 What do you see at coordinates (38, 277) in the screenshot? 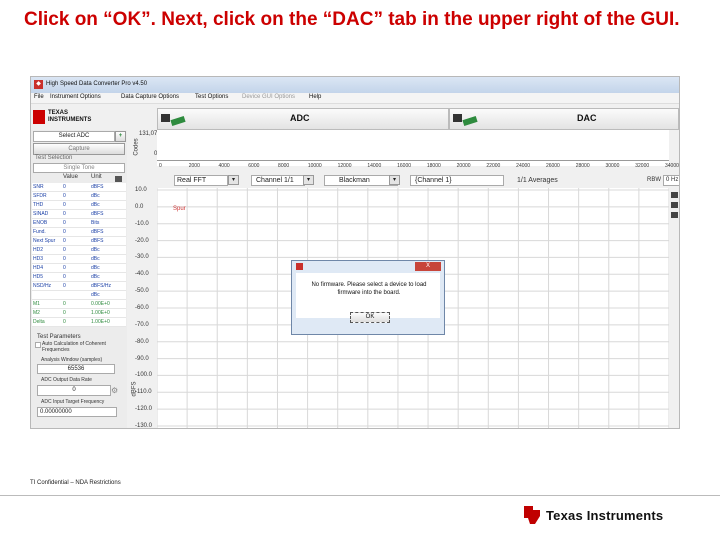
I see `table-cell-name: HD5` at bounding box center [38, 277].